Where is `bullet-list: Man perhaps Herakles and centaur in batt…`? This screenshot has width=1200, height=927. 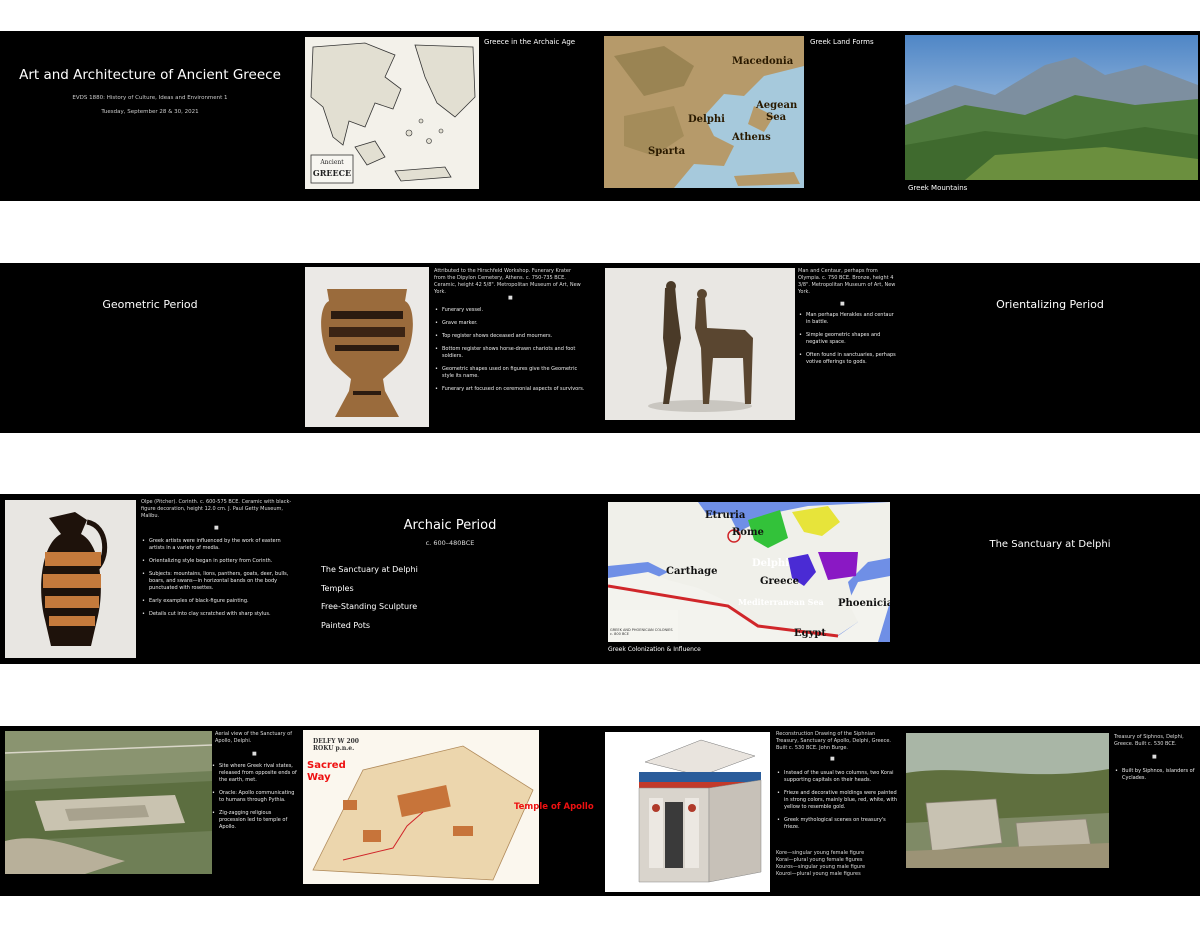
bullet-list: Man perhaps Herakles and centaur in batt… is located at coordinates (848, 342).